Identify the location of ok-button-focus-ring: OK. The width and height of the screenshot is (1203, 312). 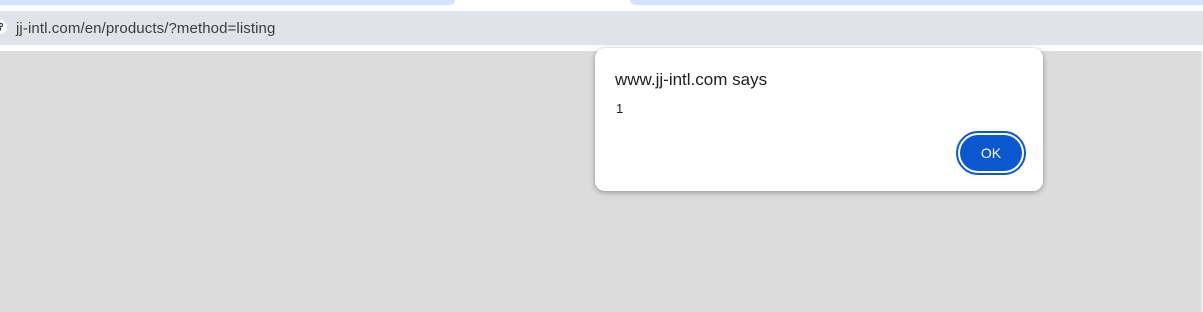
(991, 153).